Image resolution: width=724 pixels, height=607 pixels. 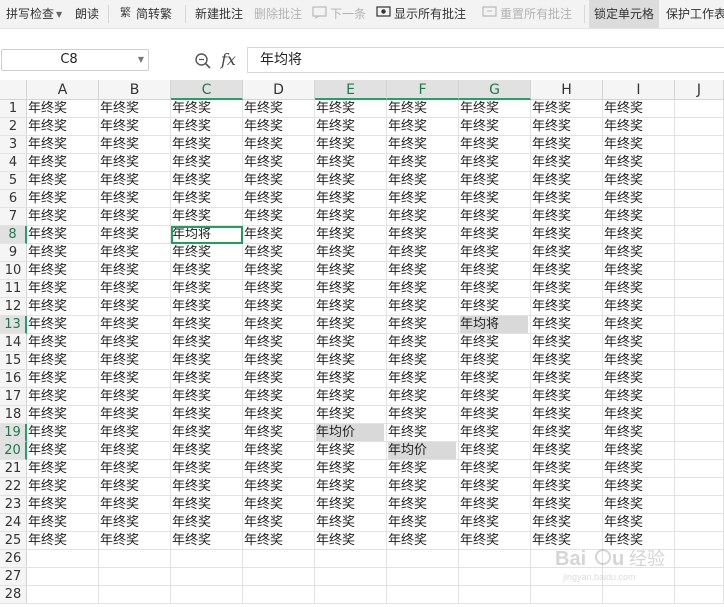 I want to click on cell-b28, so click(x=135, y=595).